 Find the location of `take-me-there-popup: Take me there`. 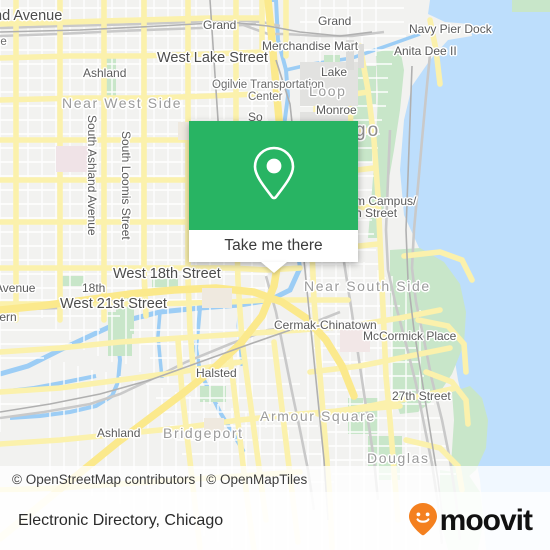

take-me-there-popup: Take me there is located at coordinates (273, 197).